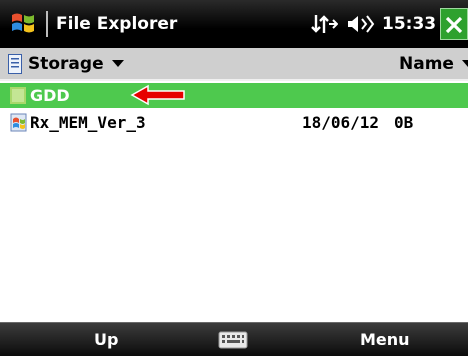  Describe the element at coordinates (47, 24) in the screenshot. I see `title-separator` at that location.